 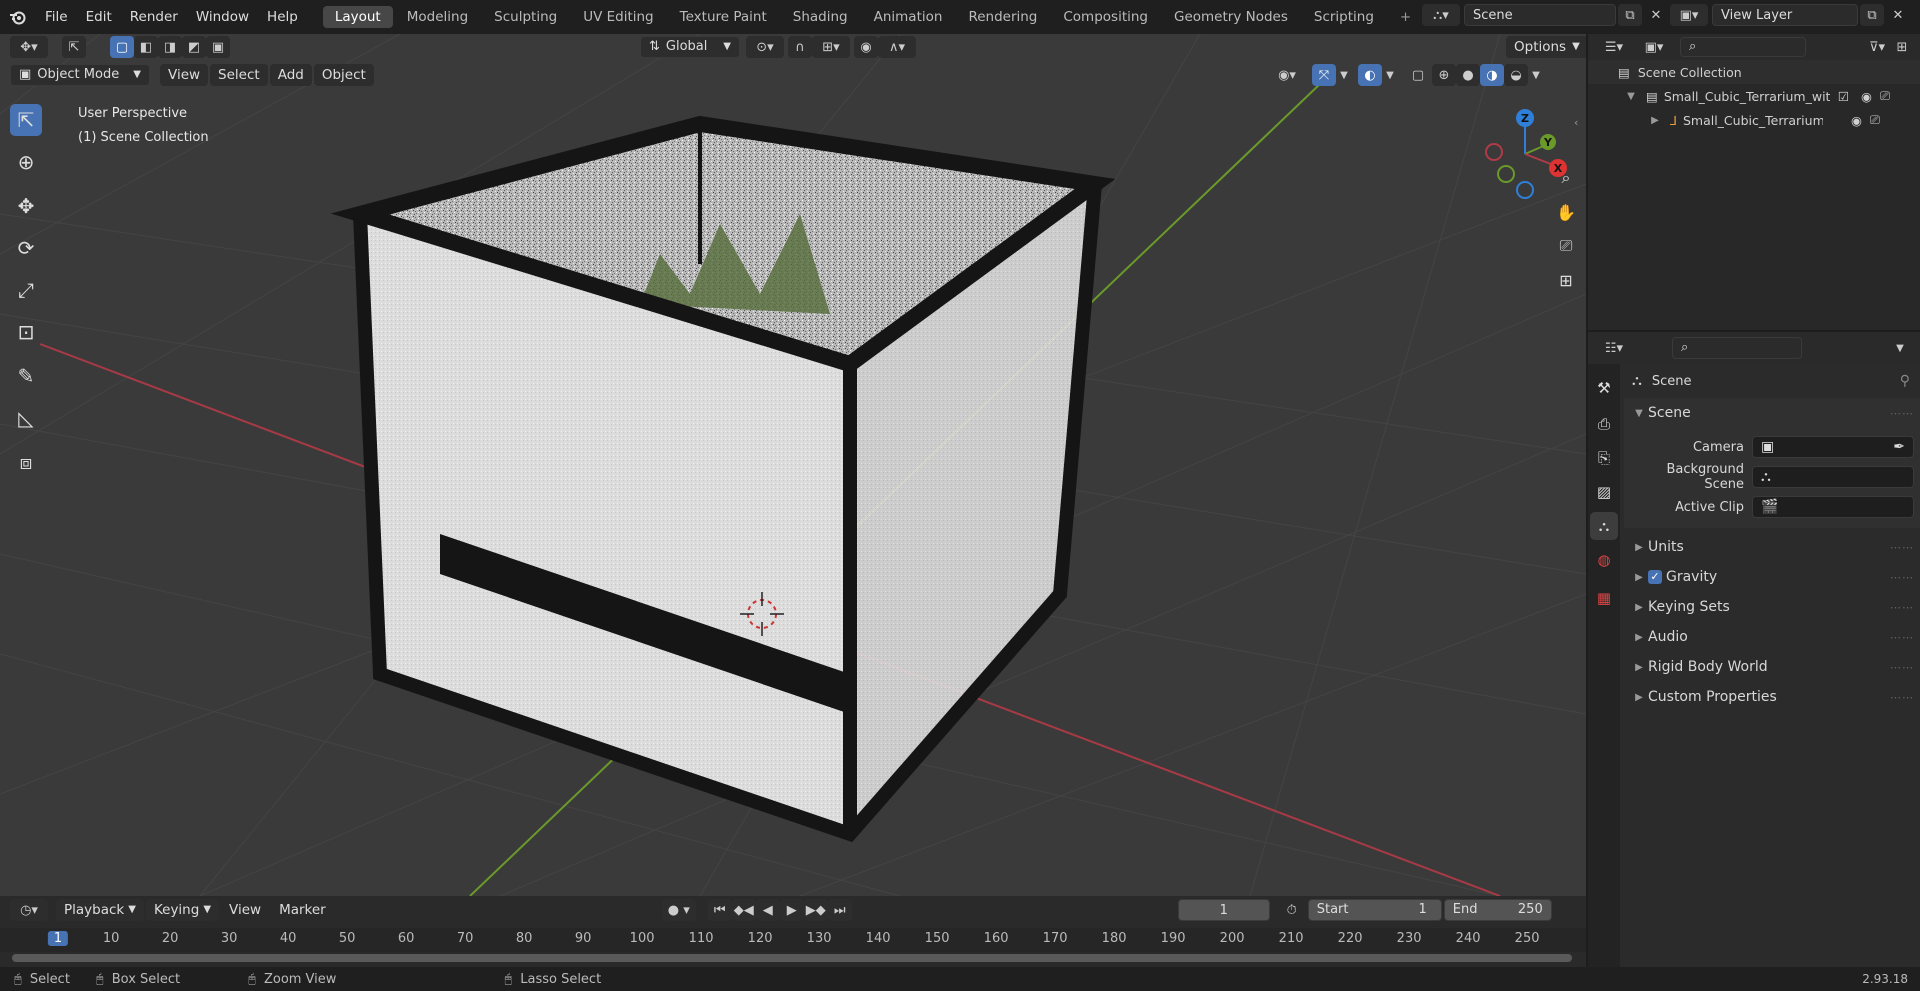 I want to click on menu-view: View, so click(x=184, y=75).